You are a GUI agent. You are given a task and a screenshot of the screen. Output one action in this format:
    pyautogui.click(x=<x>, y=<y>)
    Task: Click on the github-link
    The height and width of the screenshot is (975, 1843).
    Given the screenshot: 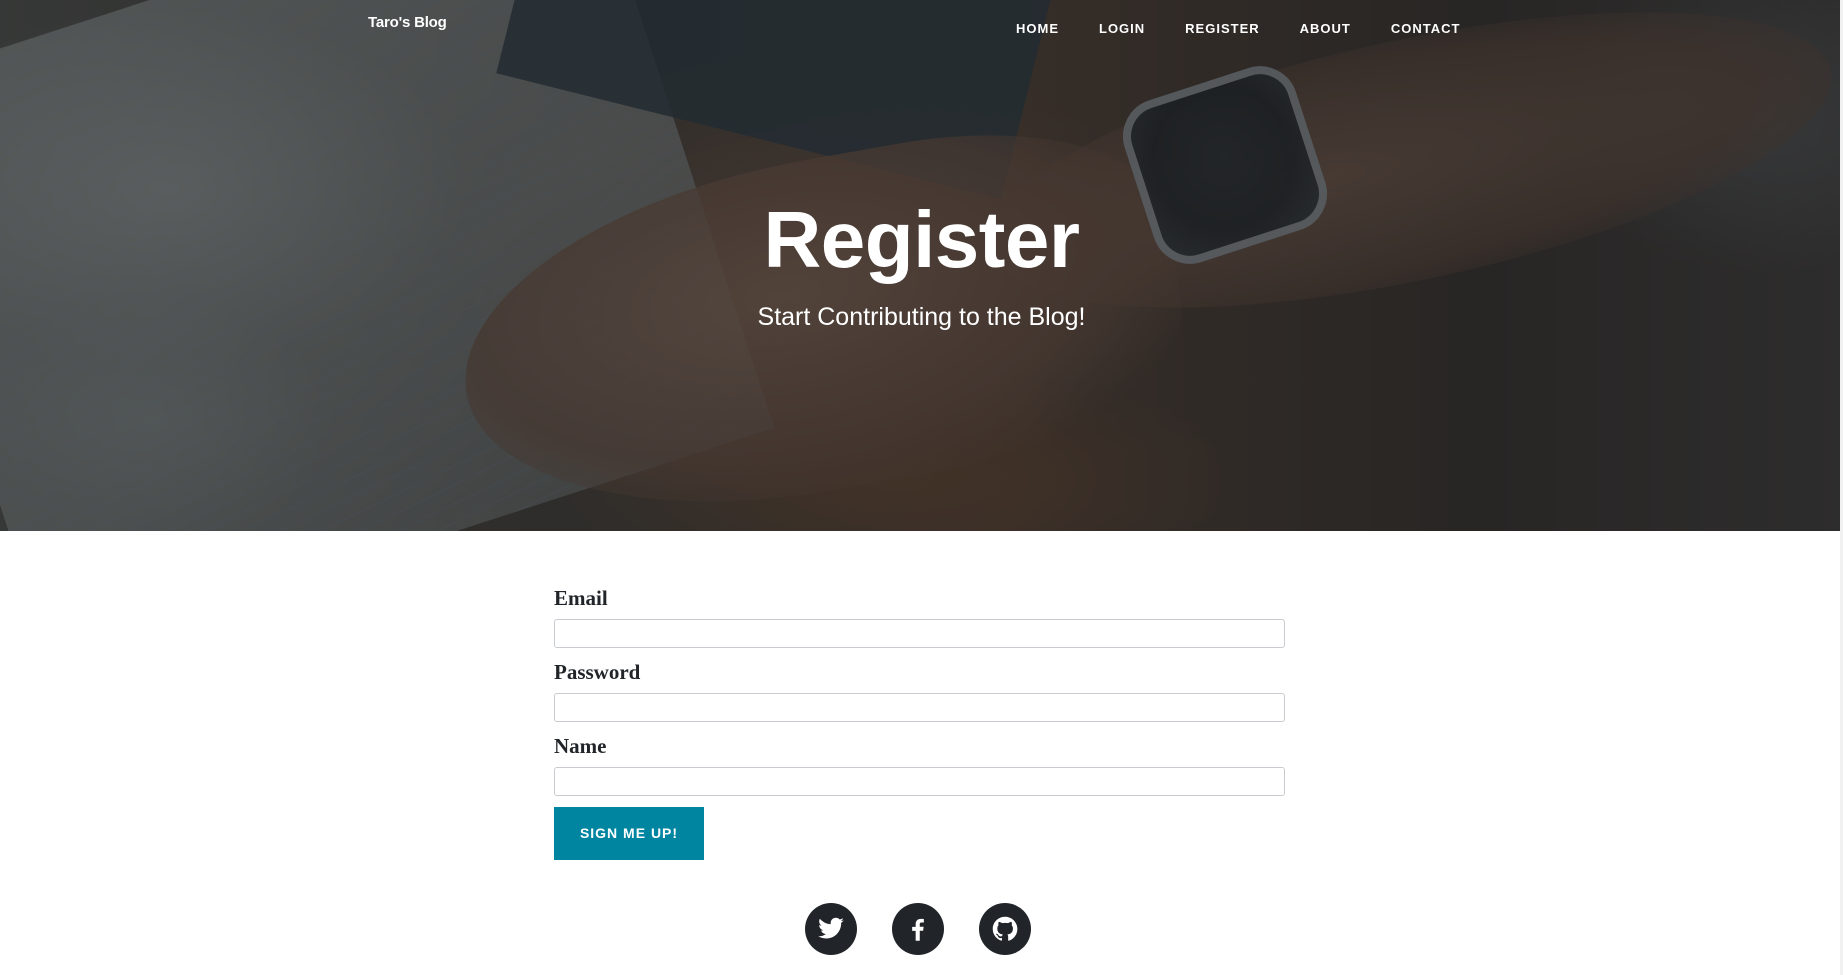 What is the action you would take?
    pyautogui.click(x=1005, y=929)
    